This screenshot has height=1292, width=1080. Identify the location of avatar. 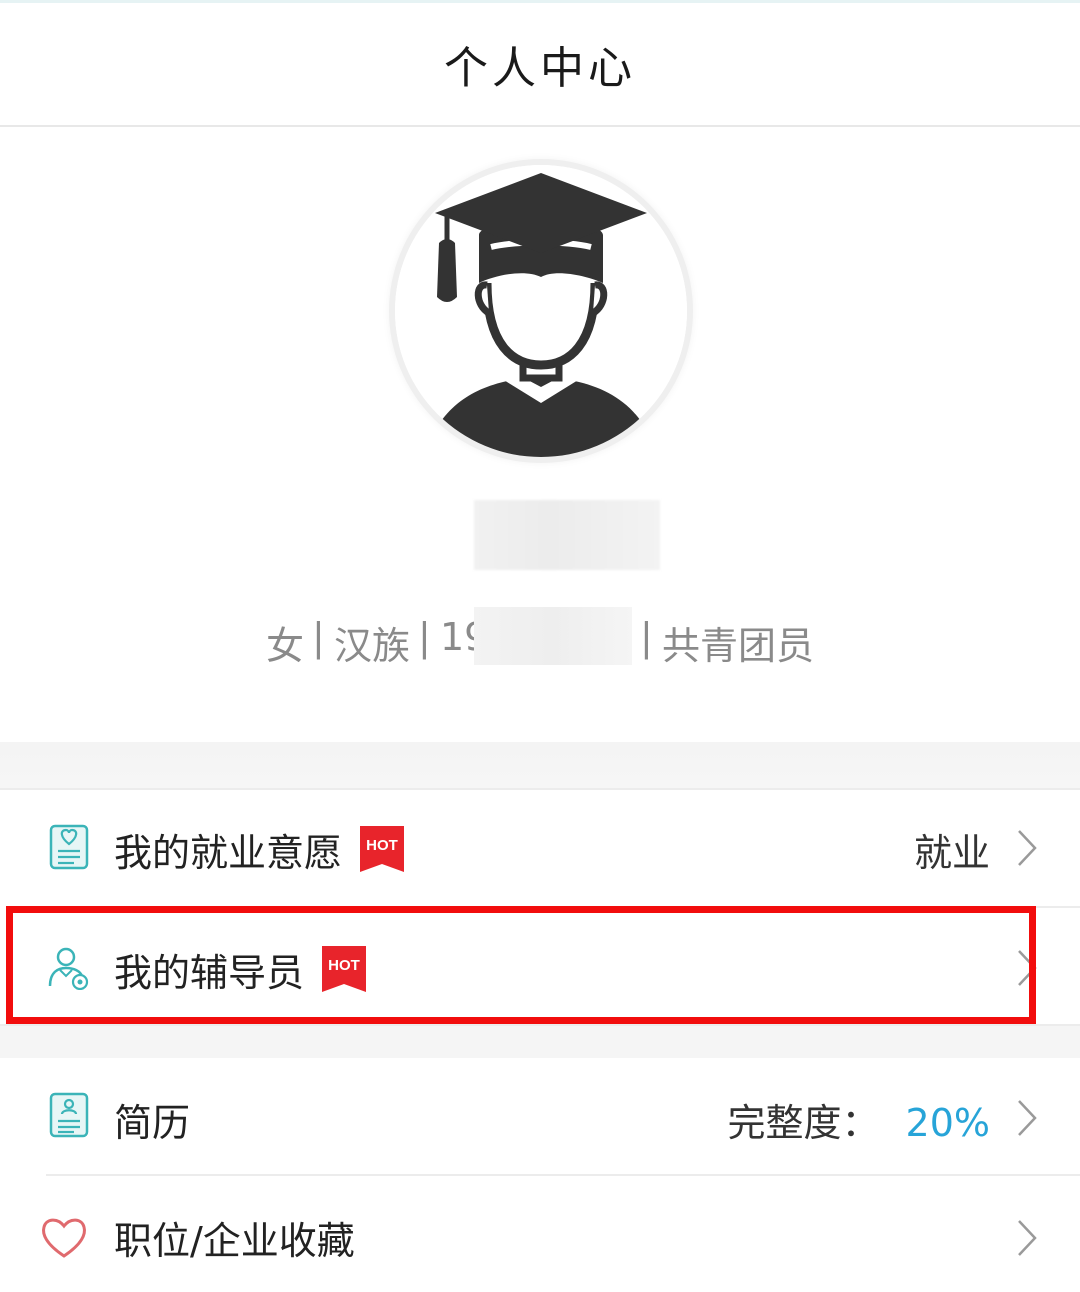
(541, 311).